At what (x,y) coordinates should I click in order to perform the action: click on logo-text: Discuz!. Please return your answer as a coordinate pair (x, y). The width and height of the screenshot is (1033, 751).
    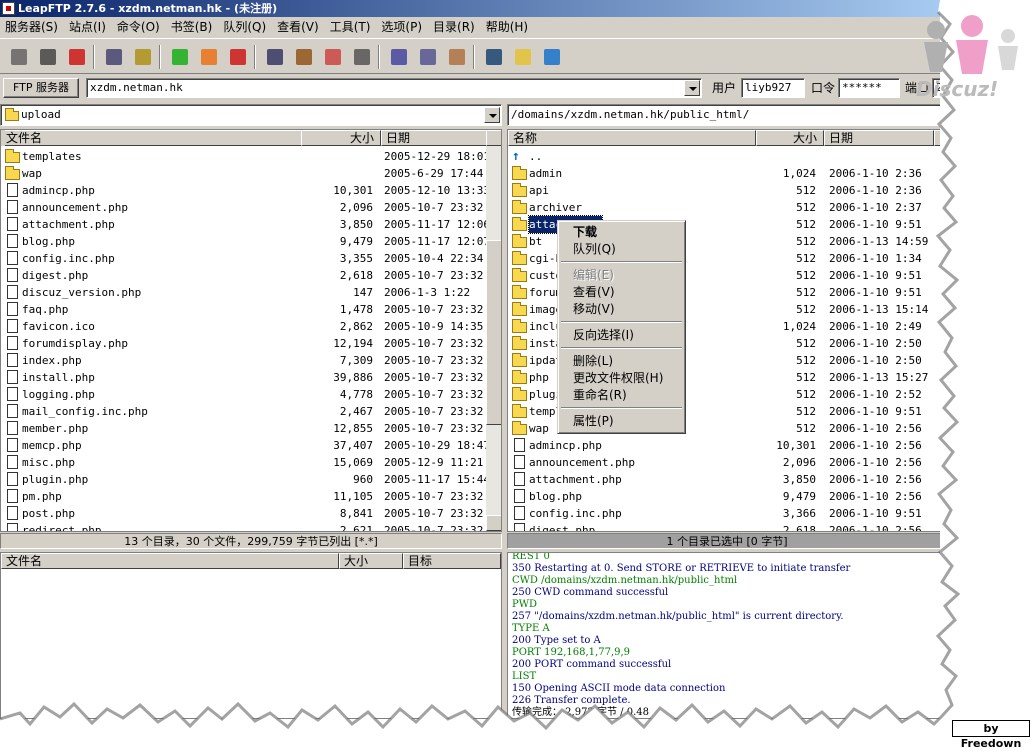
    Looking at the image, I should click on (957, 88).